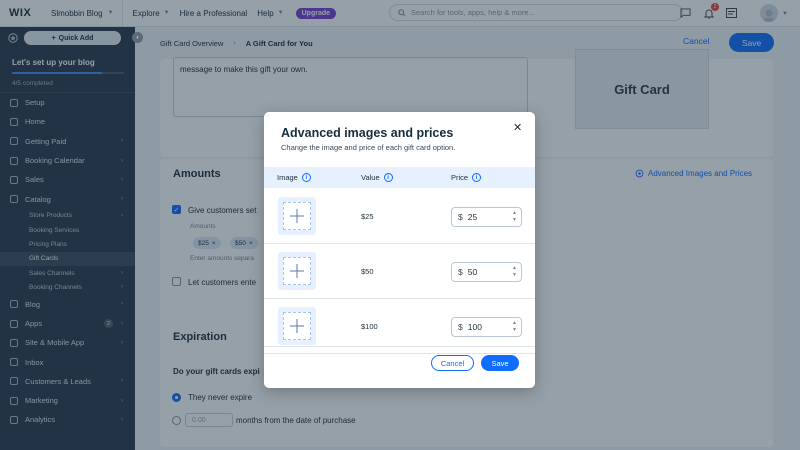 The image size is (800, 450). What do you see at coordinates (486, 217) in the screenshot?
I see `price-input: $25 ▲ ▼` at bounding box center [486, 217].